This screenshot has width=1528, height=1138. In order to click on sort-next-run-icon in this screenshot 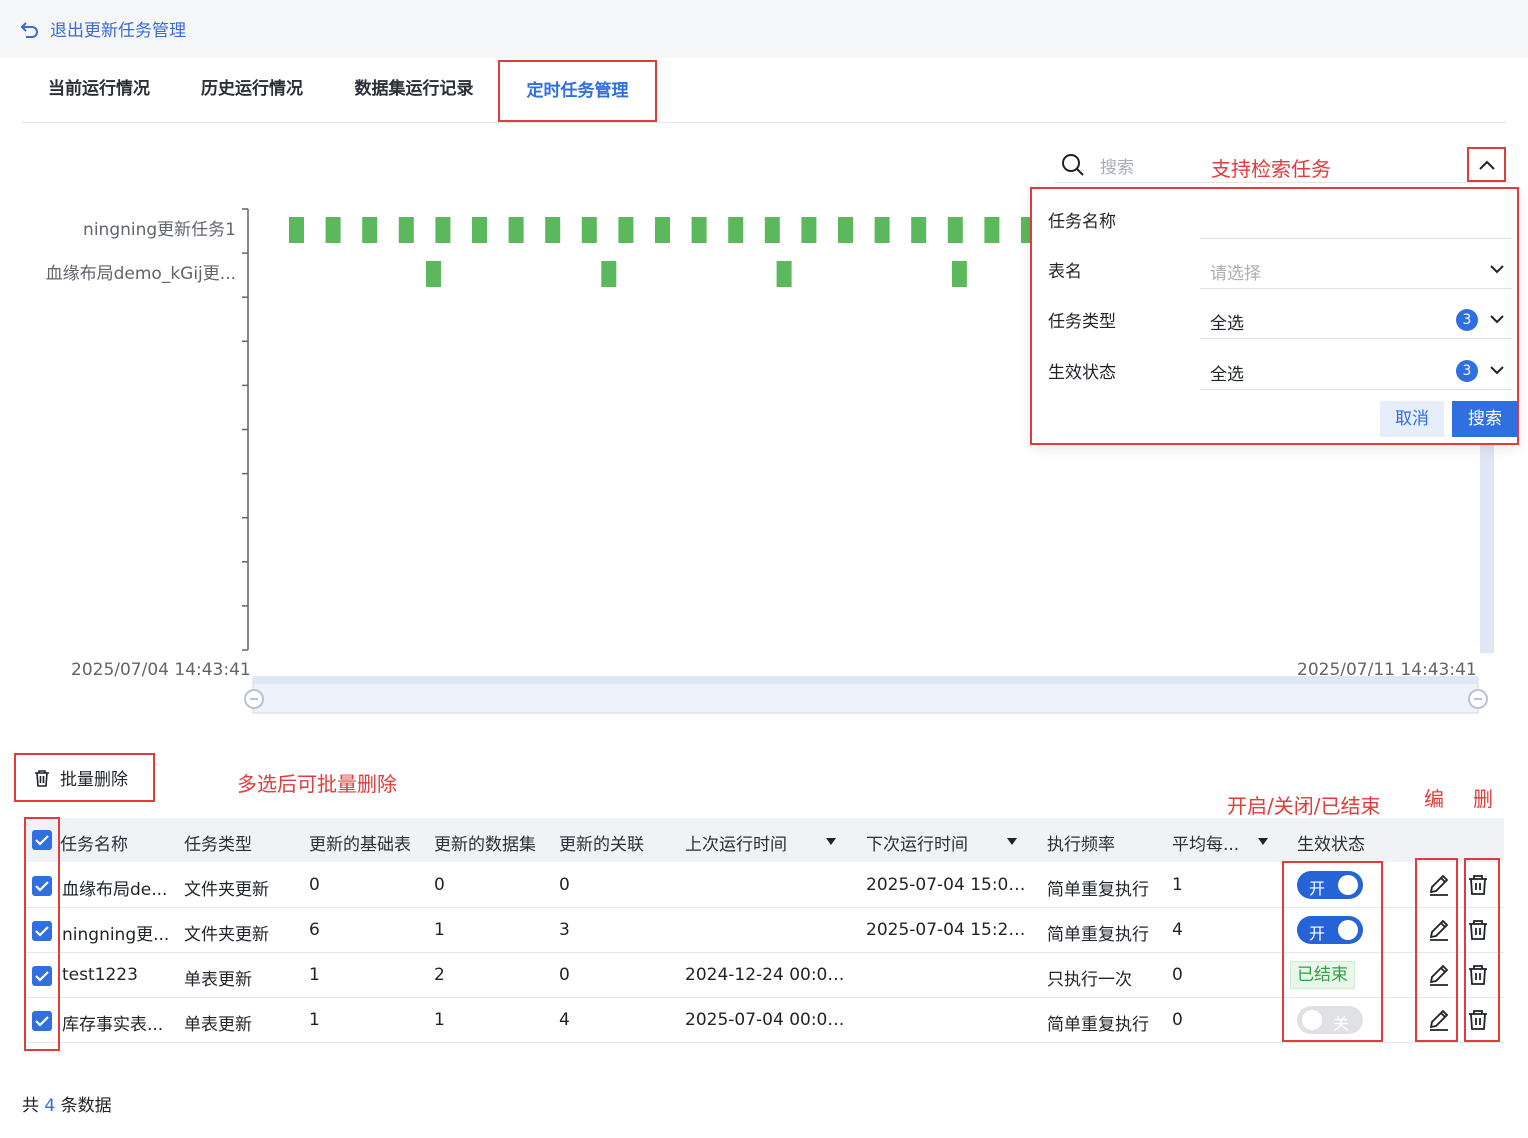, I will do `click(1012, 841)`.